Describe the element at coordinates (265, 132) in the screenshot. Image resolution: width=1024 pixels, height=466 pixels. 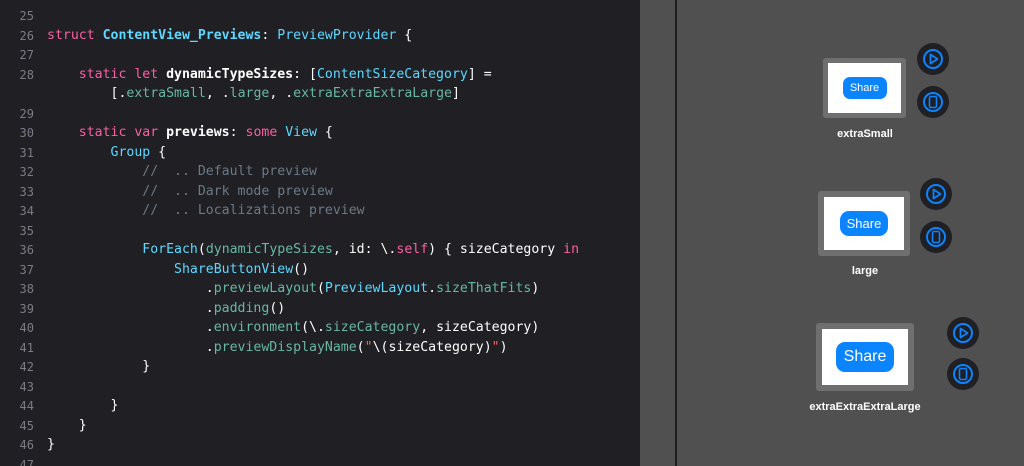
I see `code-token: some` at that location.